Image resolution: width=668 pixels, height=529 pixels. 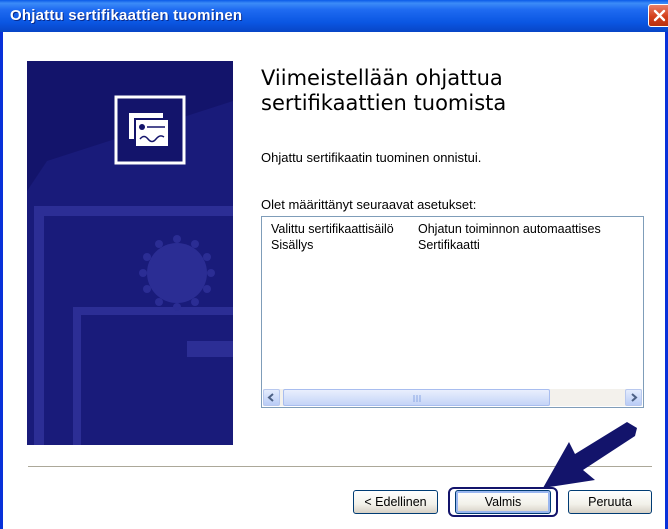 I want to click on scroll-right-icon, so click(x=634, y=397).